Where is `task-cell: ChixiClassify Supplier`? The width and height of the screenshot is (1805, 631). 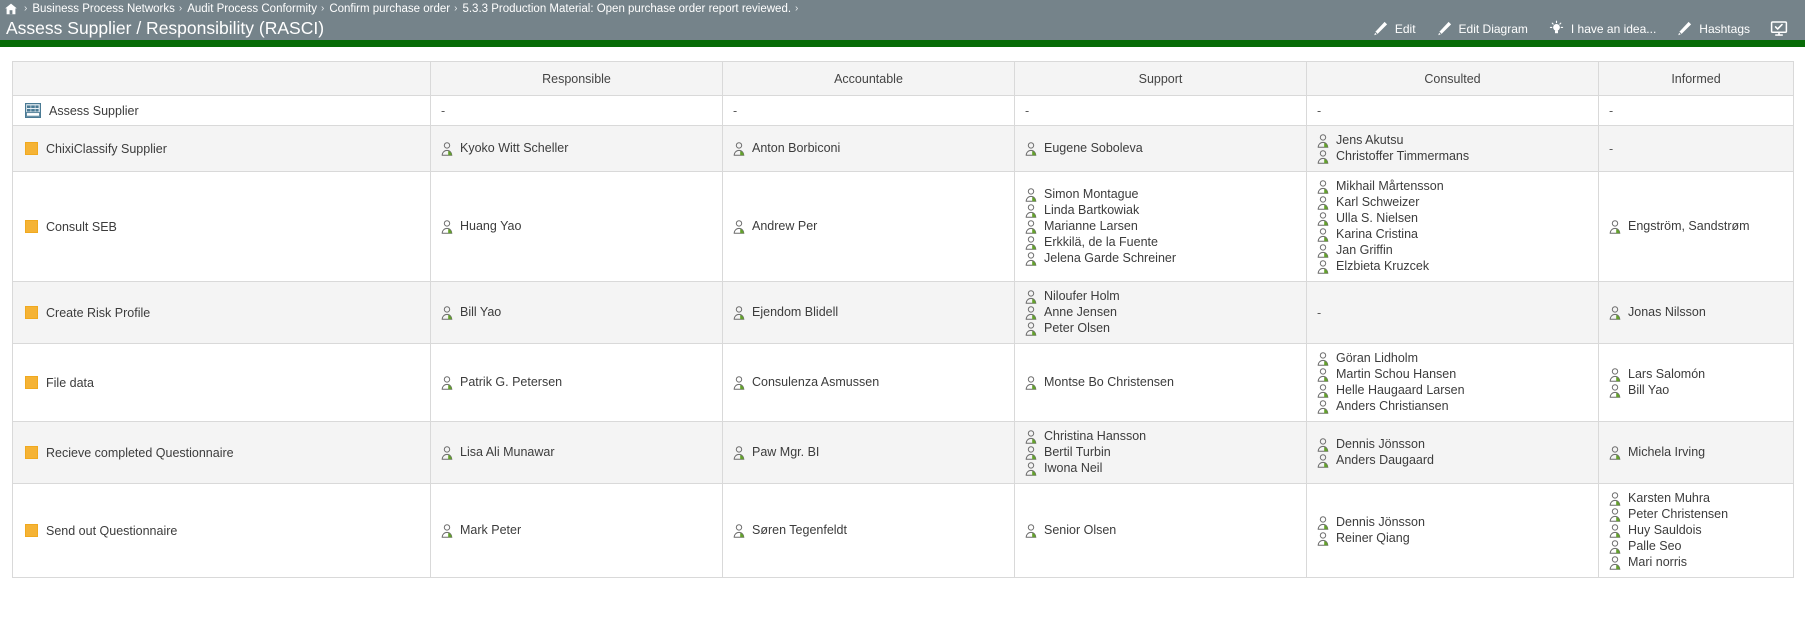 task-cell: ChixiClassify Supplier is located at coordinates (221, 148).